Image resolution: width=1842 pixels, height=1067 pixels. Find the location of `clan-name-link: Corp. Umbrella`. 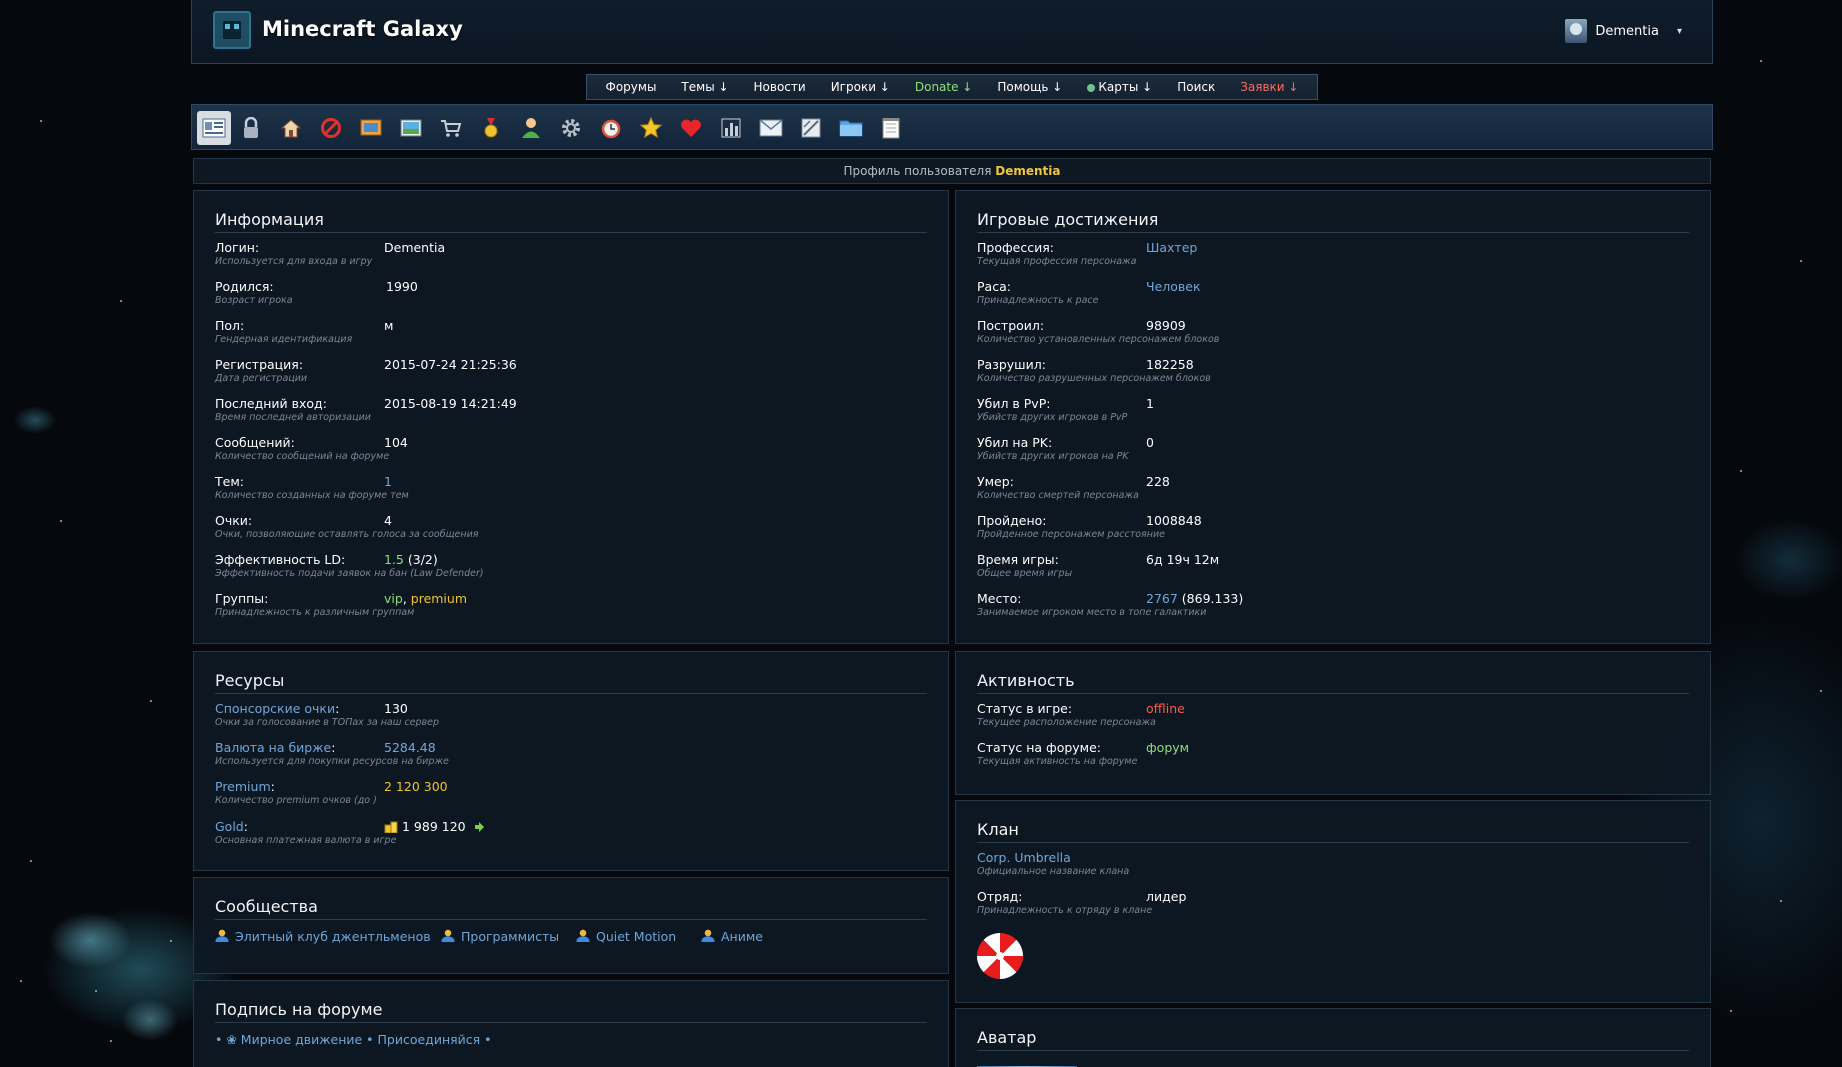

clan-name-link: Corp. Umbrella is located at coordinates (1024, 857).